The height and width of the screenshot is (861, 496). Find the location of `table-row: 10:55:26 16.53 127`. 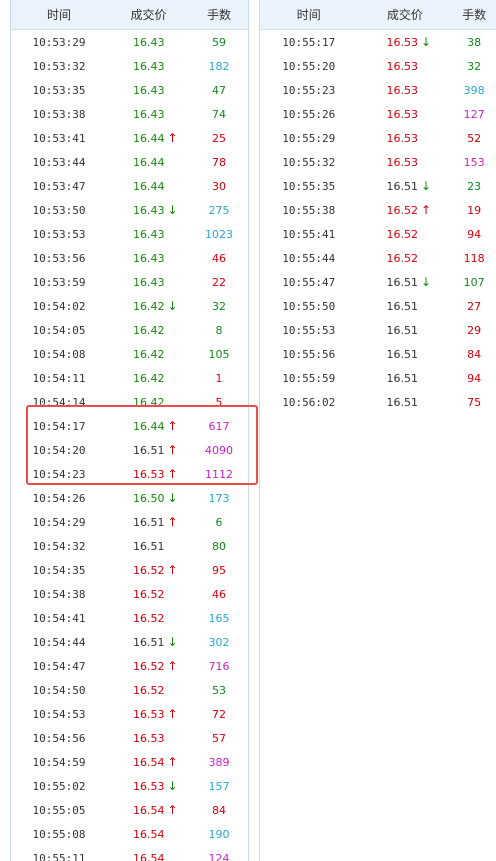

table-row: 10:55:26 16.53 127 is located at coordinates (378, 114).